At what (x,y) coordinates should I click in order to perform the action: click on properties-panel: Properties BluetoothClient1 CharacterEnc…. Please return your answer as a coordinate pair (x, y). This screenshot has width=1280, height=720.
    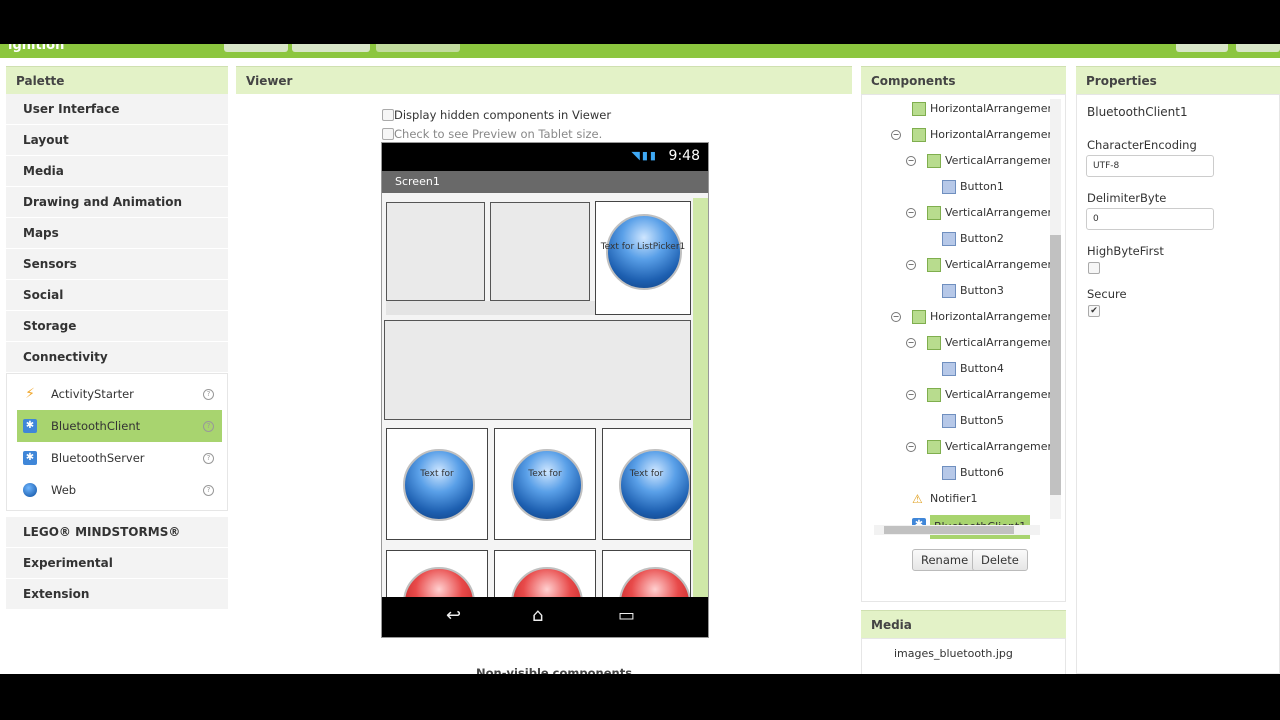
    Looking at the image, I should click on (1178, 370).